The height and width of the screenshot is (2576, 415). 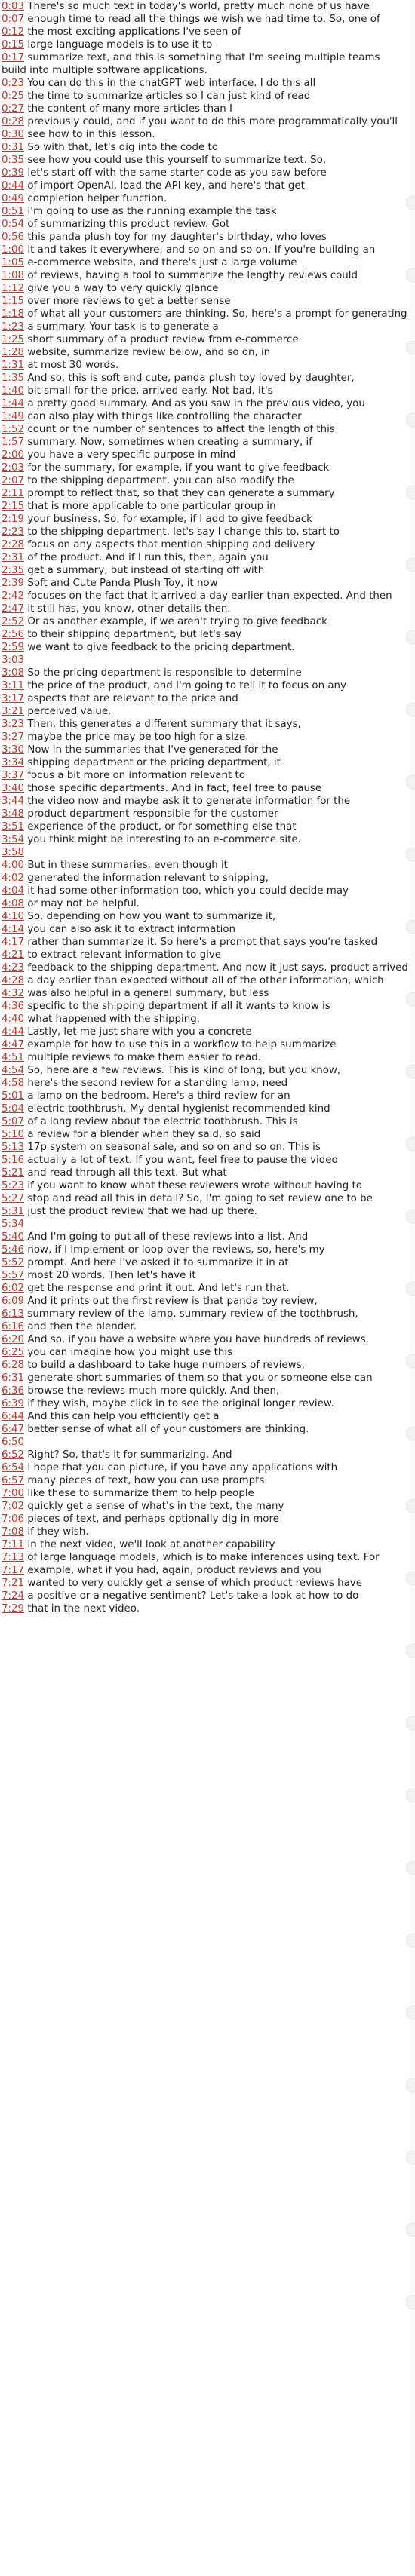 I want to click on timestamp-link: 6:52, so click(x=13, y=1455).